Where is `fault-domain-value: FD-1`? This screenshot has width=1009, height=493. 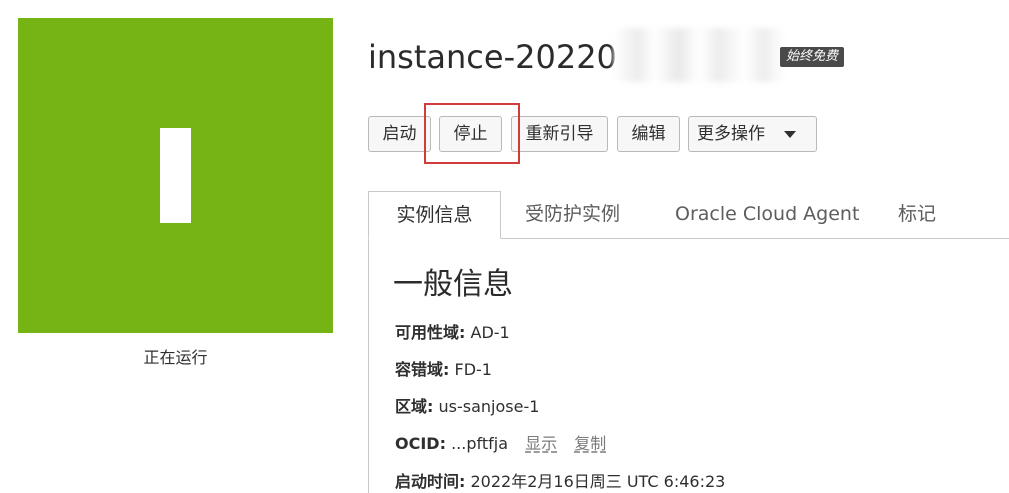
fault-domain-value: FD-1 is located at coordinates (473, 369).